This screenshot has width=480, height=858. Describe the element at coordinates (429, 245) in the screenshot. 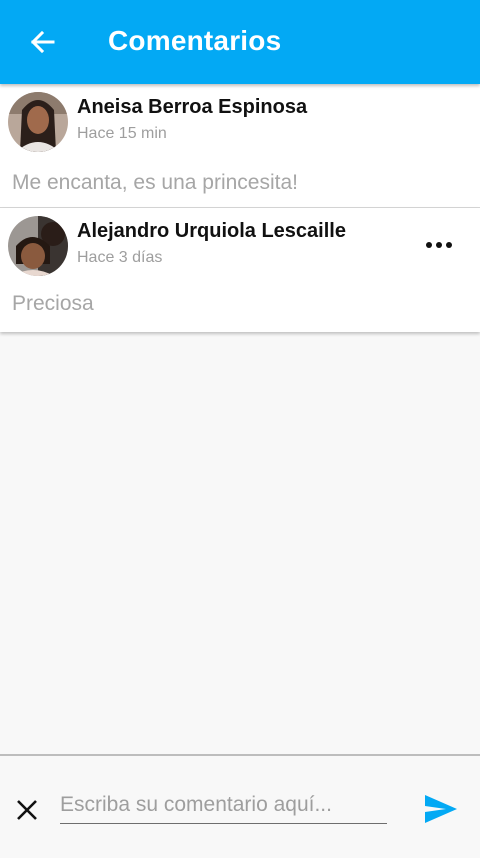

I see `more-horizontal-icon` at that location.